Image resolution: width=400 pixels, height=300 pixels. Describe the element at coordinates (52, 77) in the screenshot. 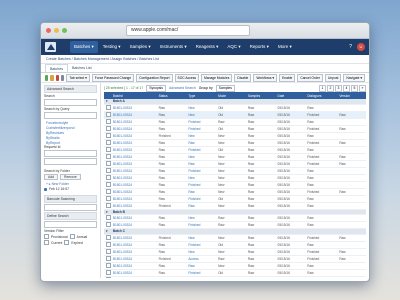

I see `edit-icon` at that location.